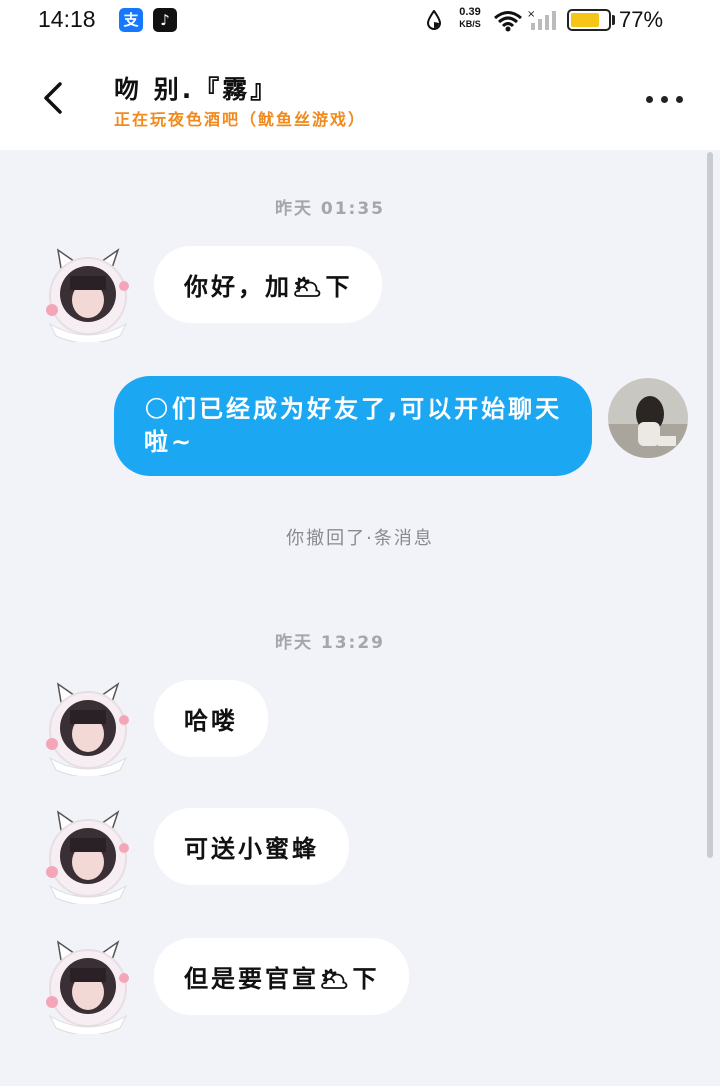  What do you see at coordinates (641, 19) in the screenshot?
I see `battery-percent: 77%` at bounding box center [641, 19].